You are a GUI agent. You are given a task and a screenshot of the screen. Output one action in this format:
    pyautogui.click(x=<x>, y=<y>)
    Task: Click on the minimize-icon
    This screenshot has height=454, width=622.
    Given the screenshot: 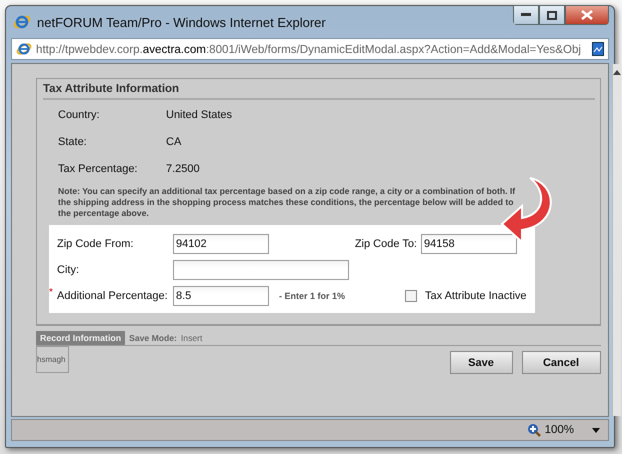 What is the action you would take?
    pyautogui.click(x=526, y=15)
    